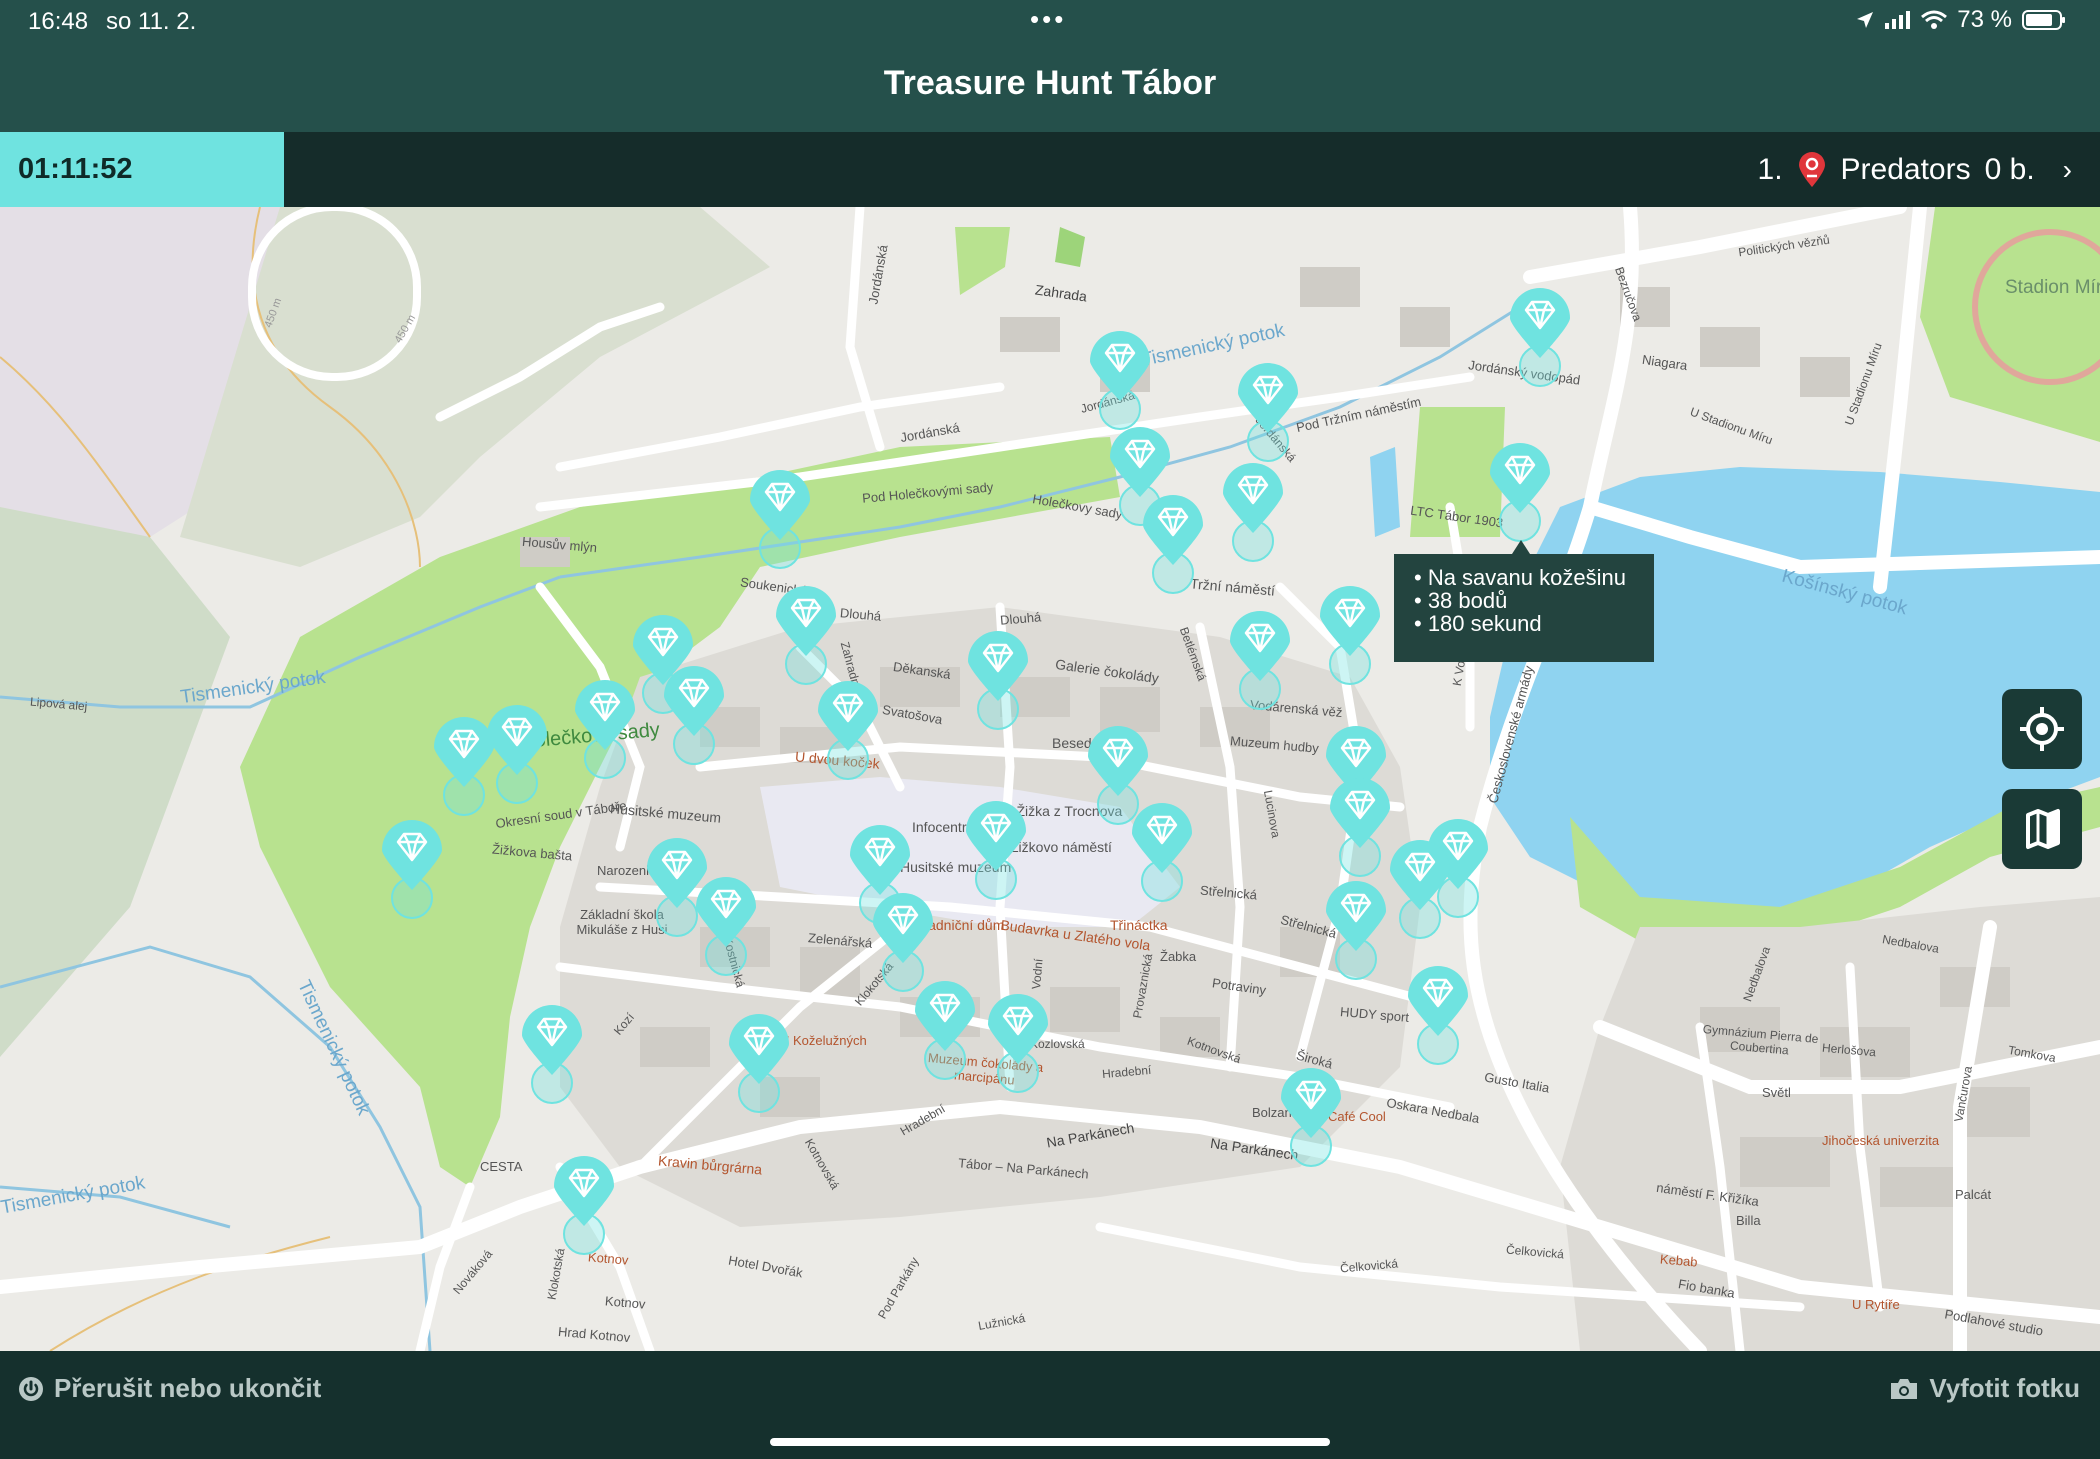 The height and width of the screenshot is (1459, 2100). What do you see at coordinates (151, 21) in the screenshot?
I see `status-date: so 11. 2.` at bounding box center [151, 21].